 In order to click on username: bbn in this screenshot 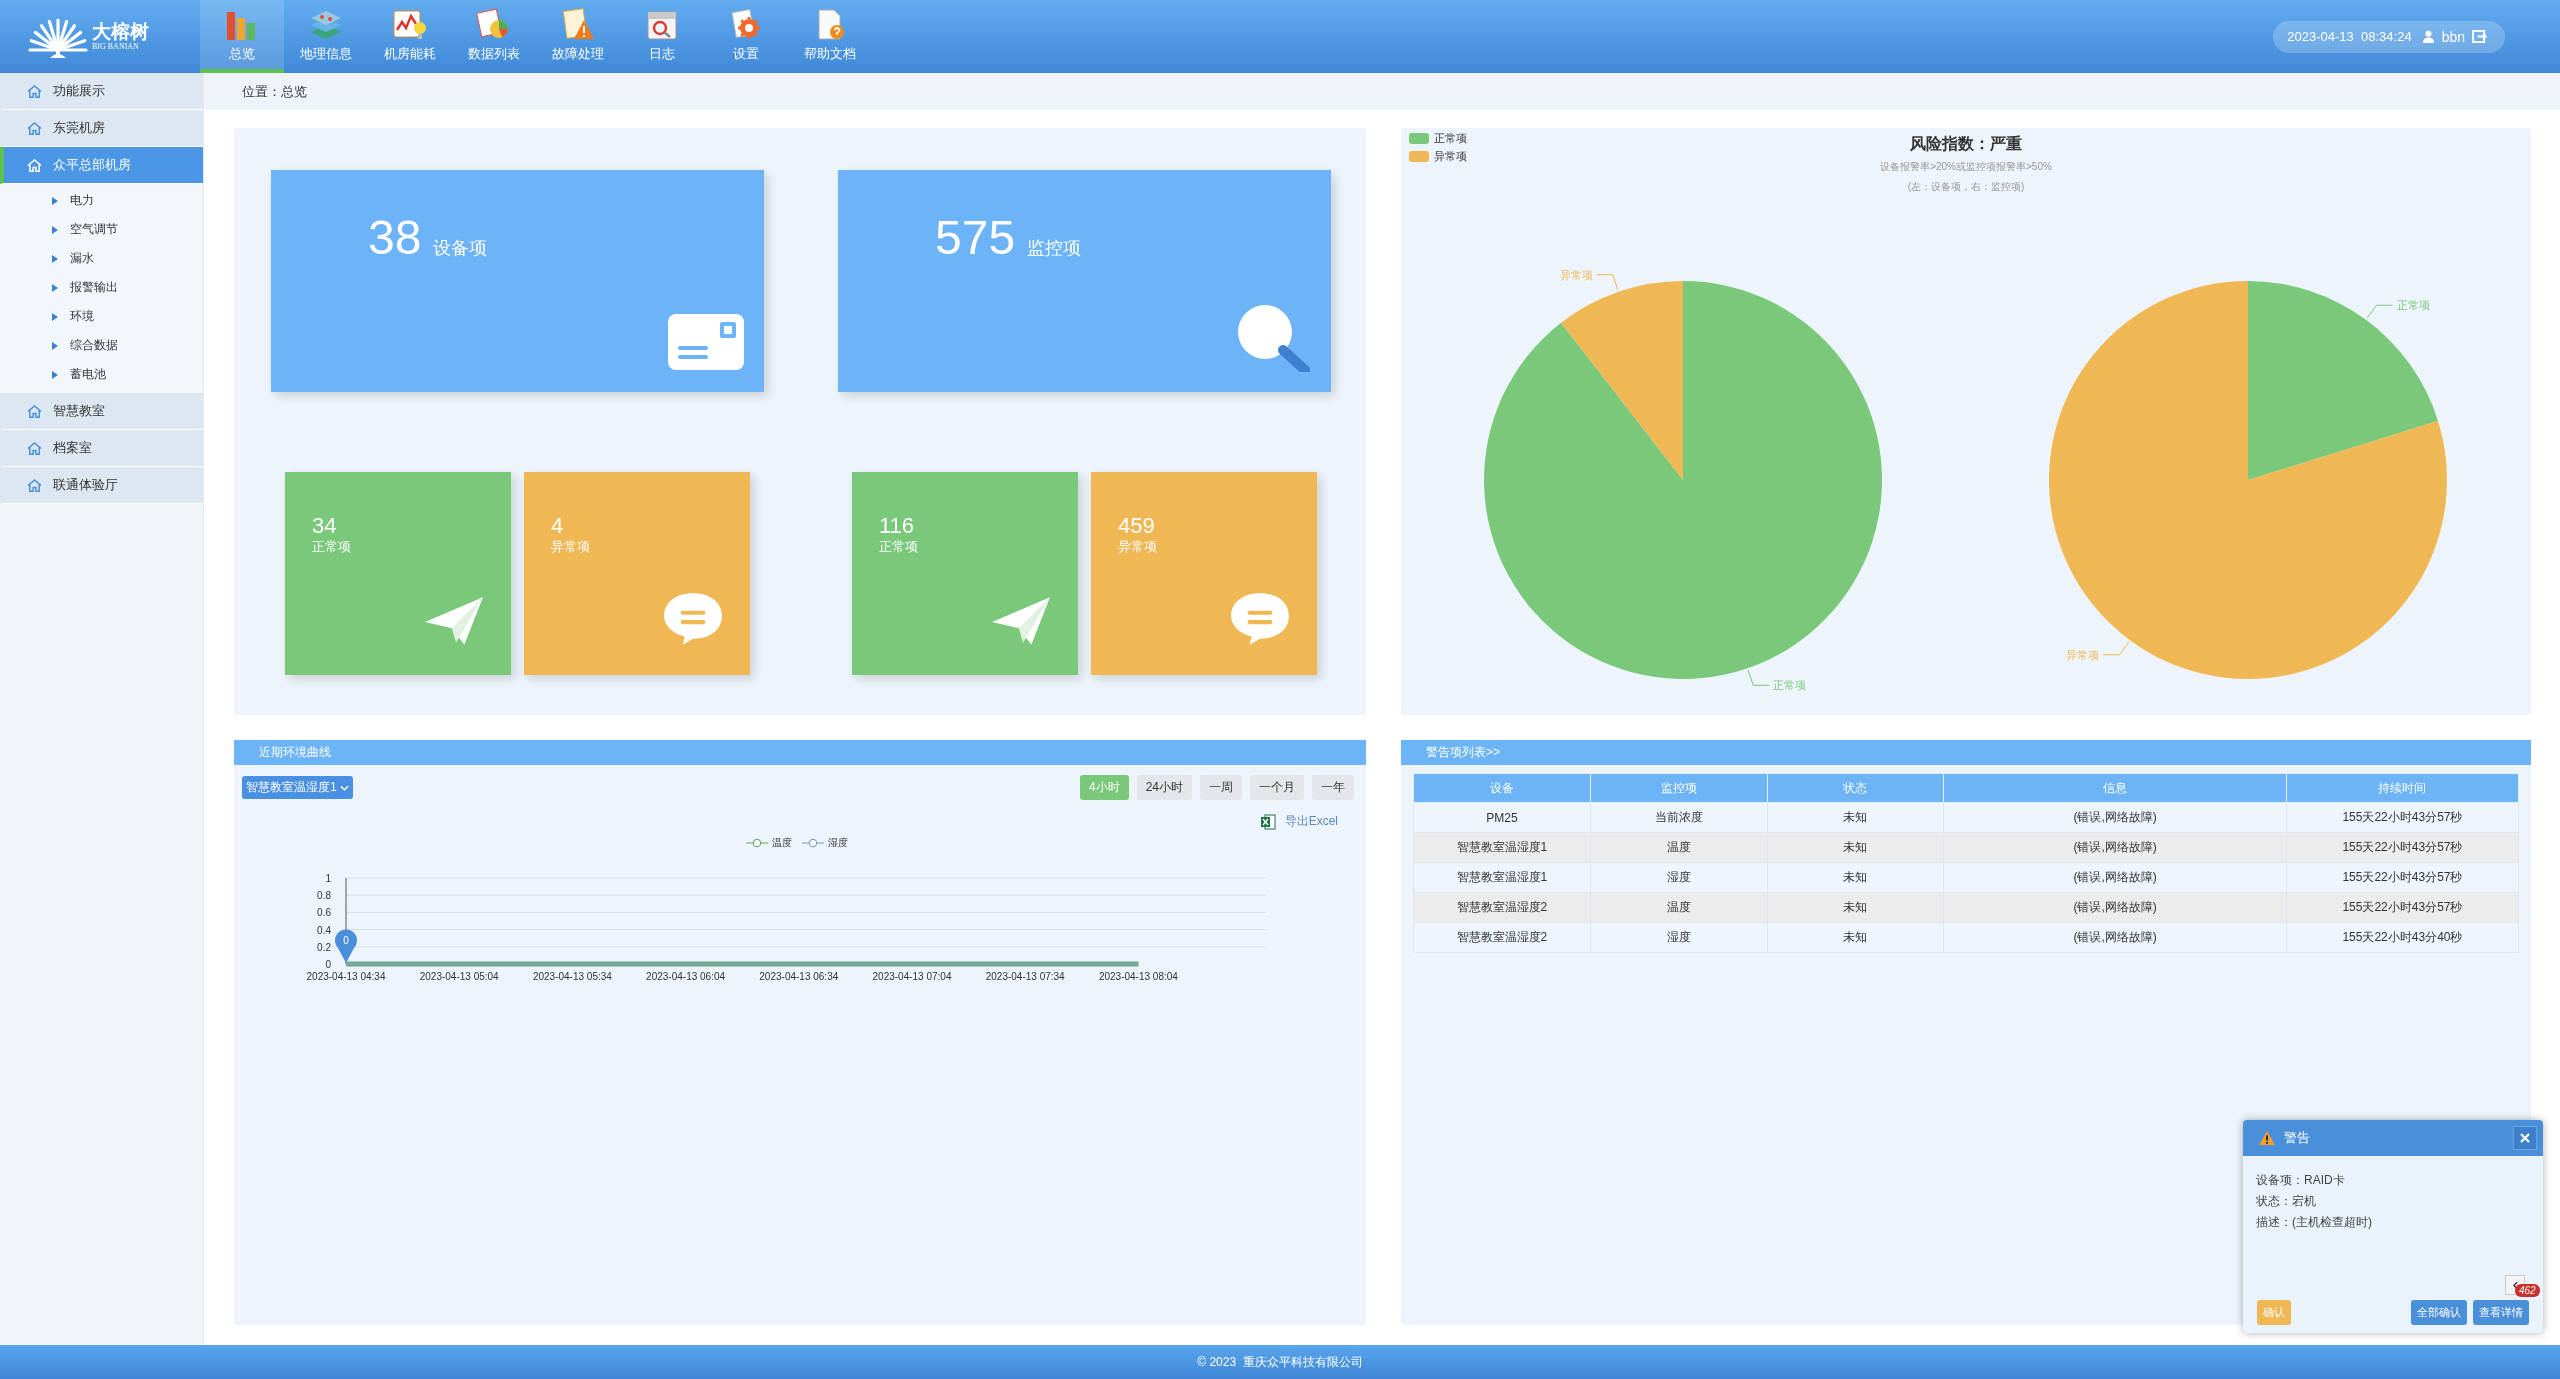, I will do `click(2453, 36)`.